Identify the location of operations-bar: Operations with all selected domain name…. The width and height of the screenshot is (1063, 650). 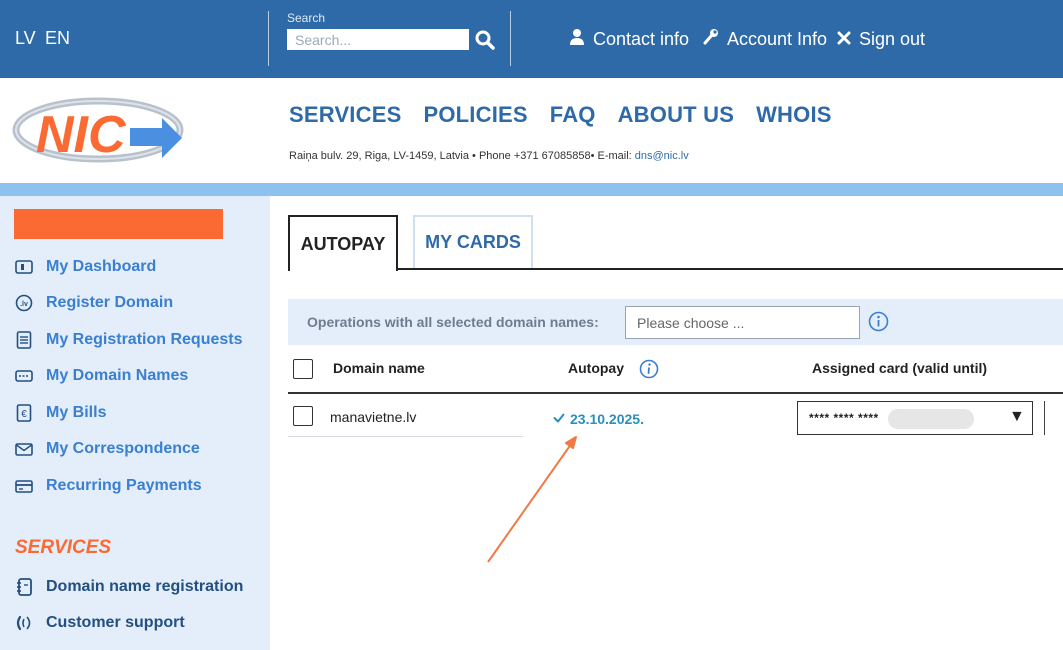
(675, 322).